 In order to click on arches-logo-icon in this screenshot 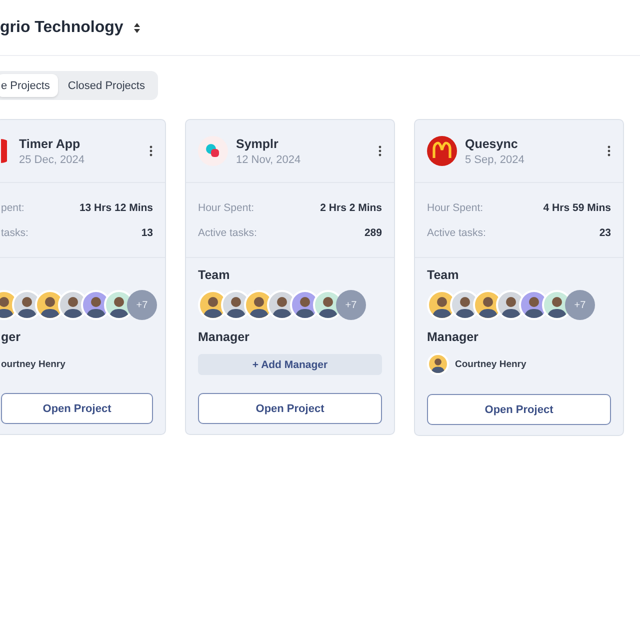, I will do `click(442, 151)`.